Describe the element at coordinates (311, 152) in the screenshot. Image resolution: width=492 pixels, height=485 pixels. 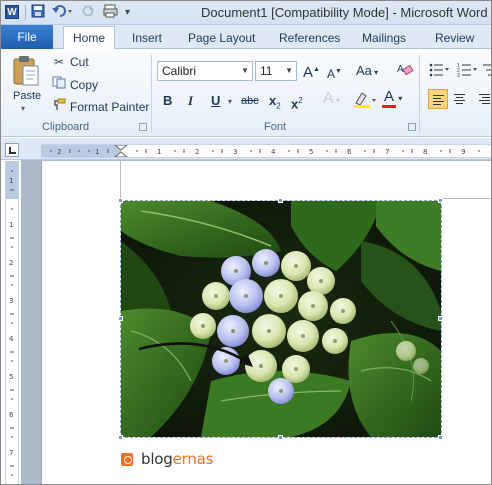
I see `svg-text: 5` at that location.